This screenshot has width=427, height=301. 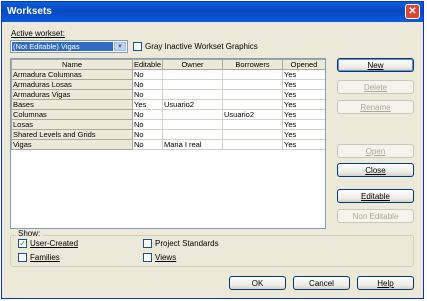 I want to click on close-button-label: Close, so click(x=375, y=170).